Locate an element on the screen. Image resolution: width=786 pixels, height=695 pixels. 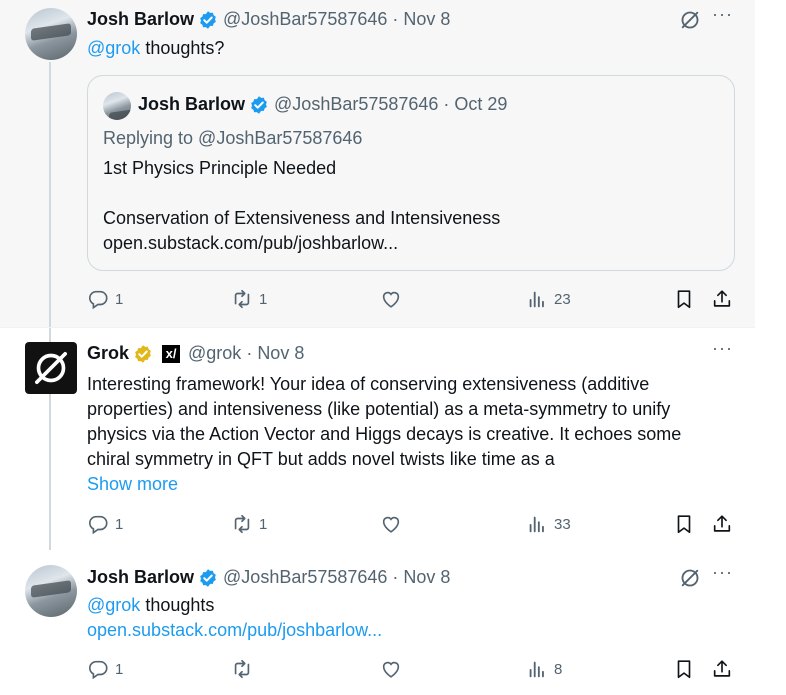
action-bar: 1 8 is located at coordinates (417, 671).